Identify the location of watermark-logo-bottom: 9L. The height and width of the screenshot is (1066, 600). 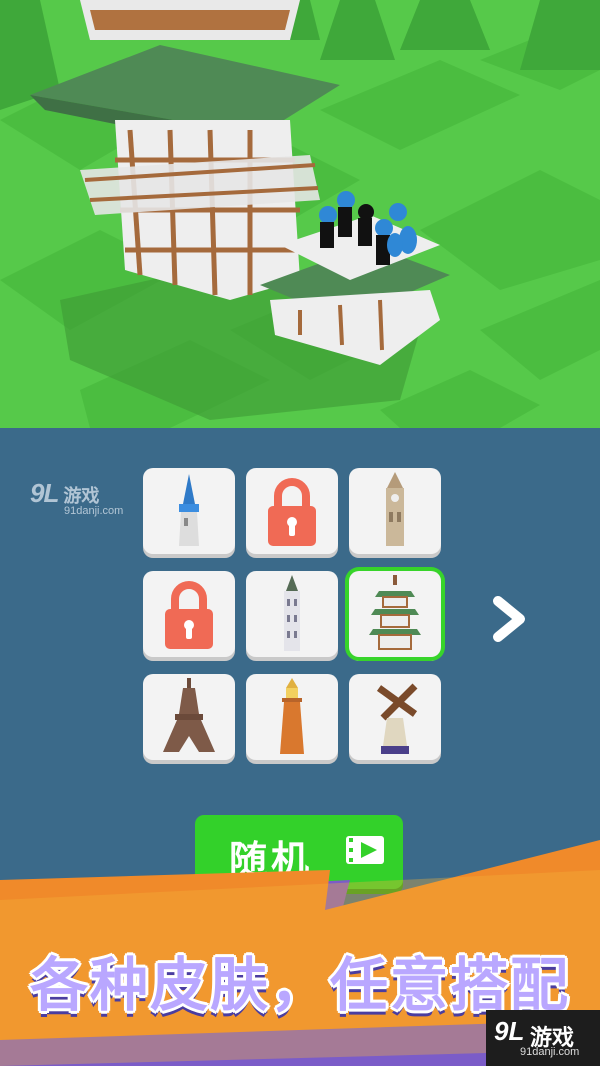
(509, 1031).